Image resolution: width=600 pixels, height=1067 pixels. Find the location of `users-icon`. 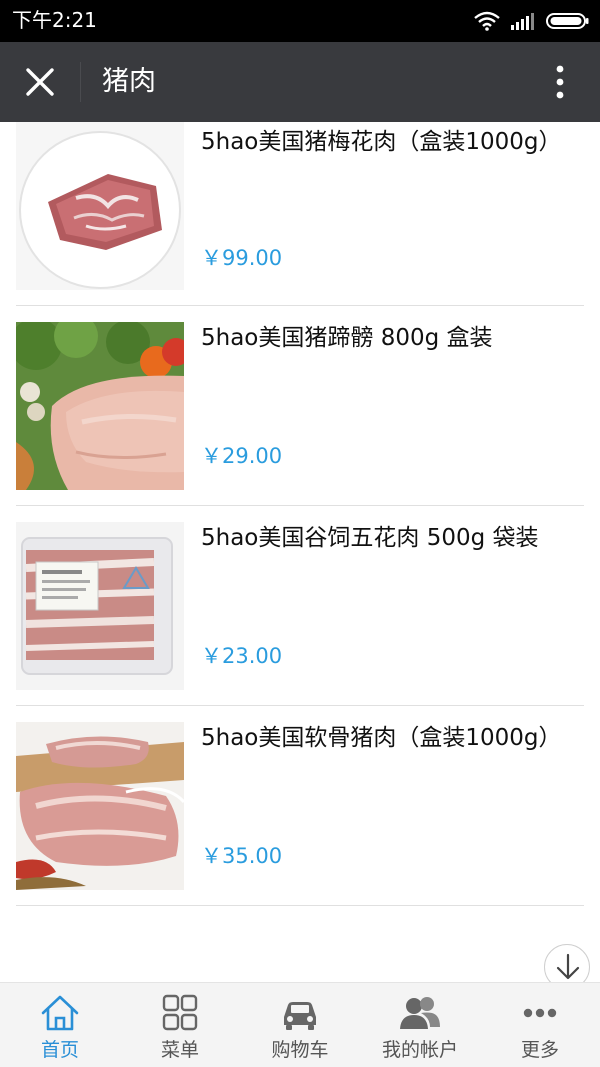

users-icon is located at coordinates (420, 1013).